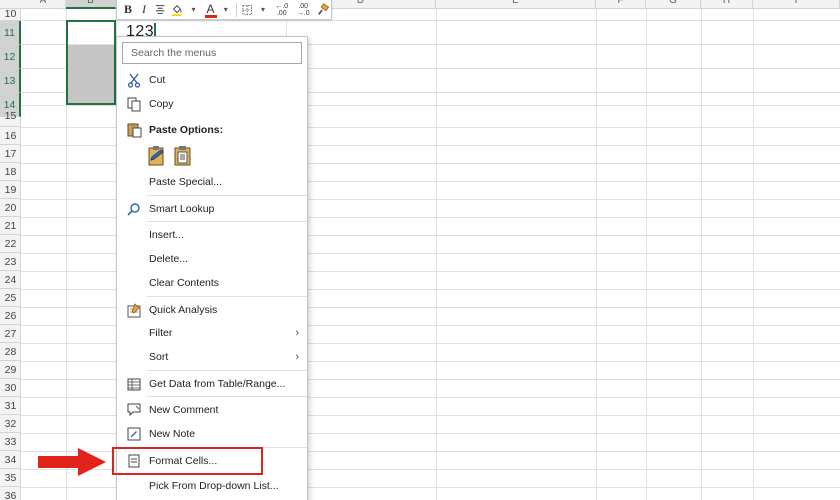  What do you see at coordinates (186, 130) in the screenshot?
I see `menu-item-label: Paste Options:` at bounding box center [186, 130].